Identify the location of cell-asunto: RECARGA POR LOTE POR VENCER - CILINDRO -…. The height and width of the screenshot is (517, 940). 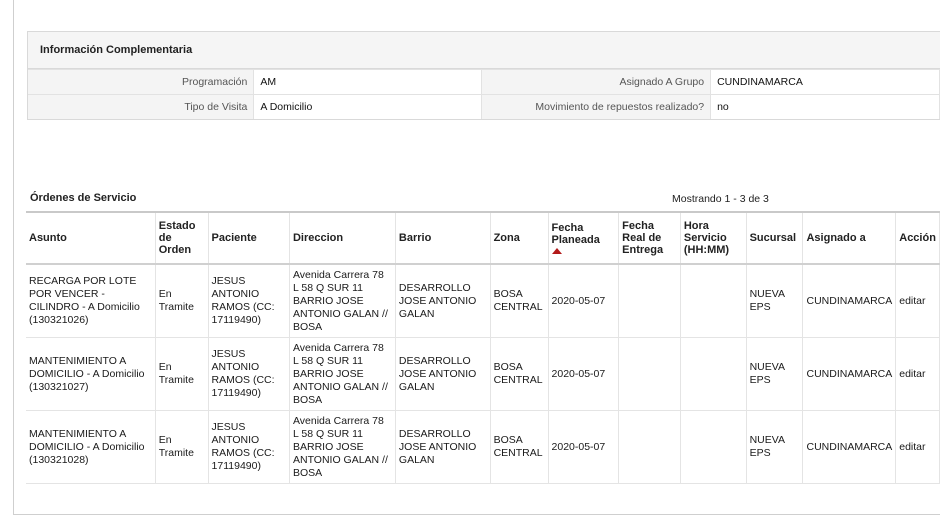
(91, 301).